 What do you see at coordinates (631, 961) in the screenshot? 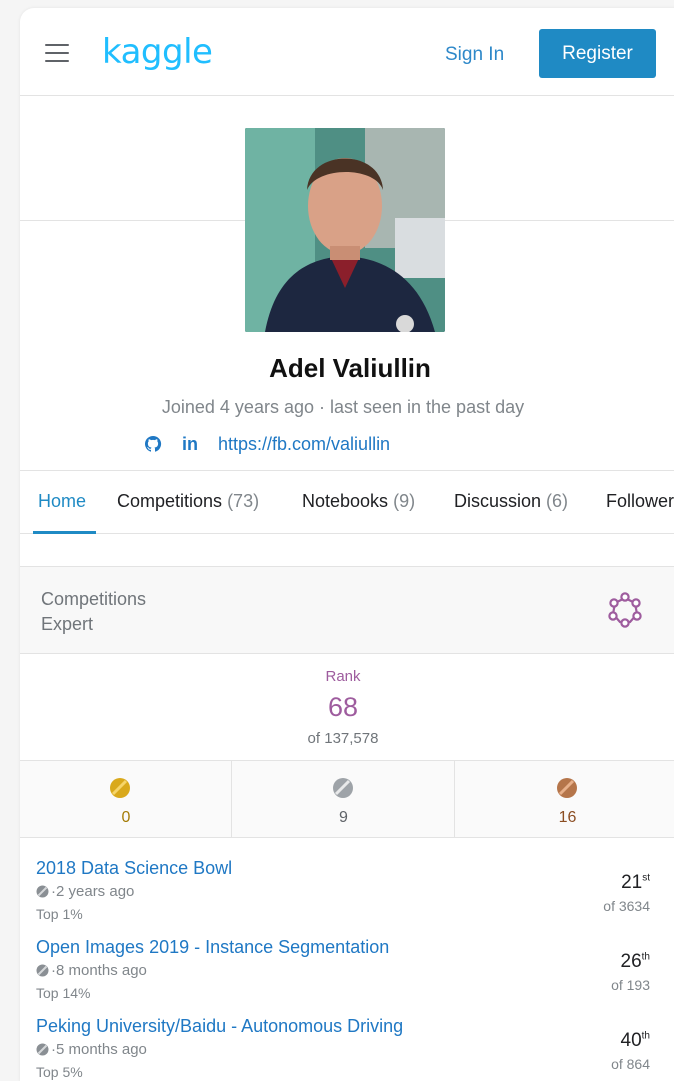
I see `place-number: 26` at bounding box center [631, 961].